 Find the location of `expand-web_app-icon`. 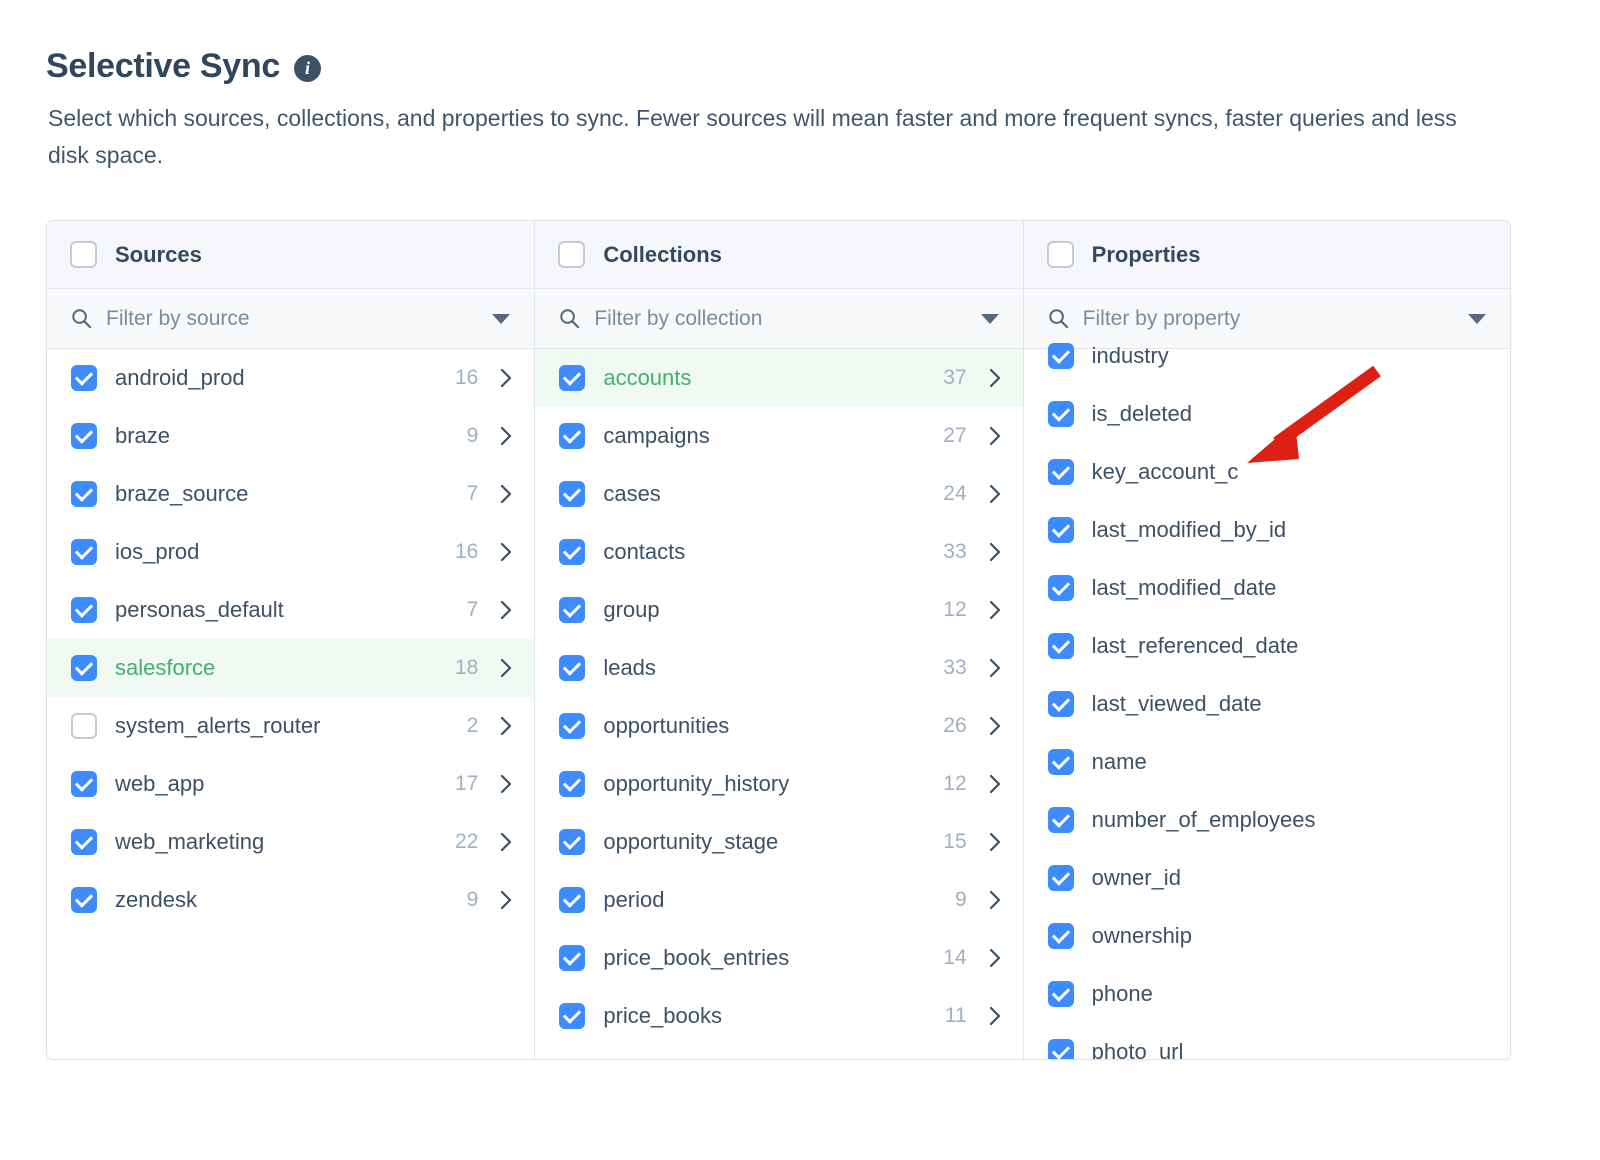

expand-web_app-icon is located at coordinates (506, 784).